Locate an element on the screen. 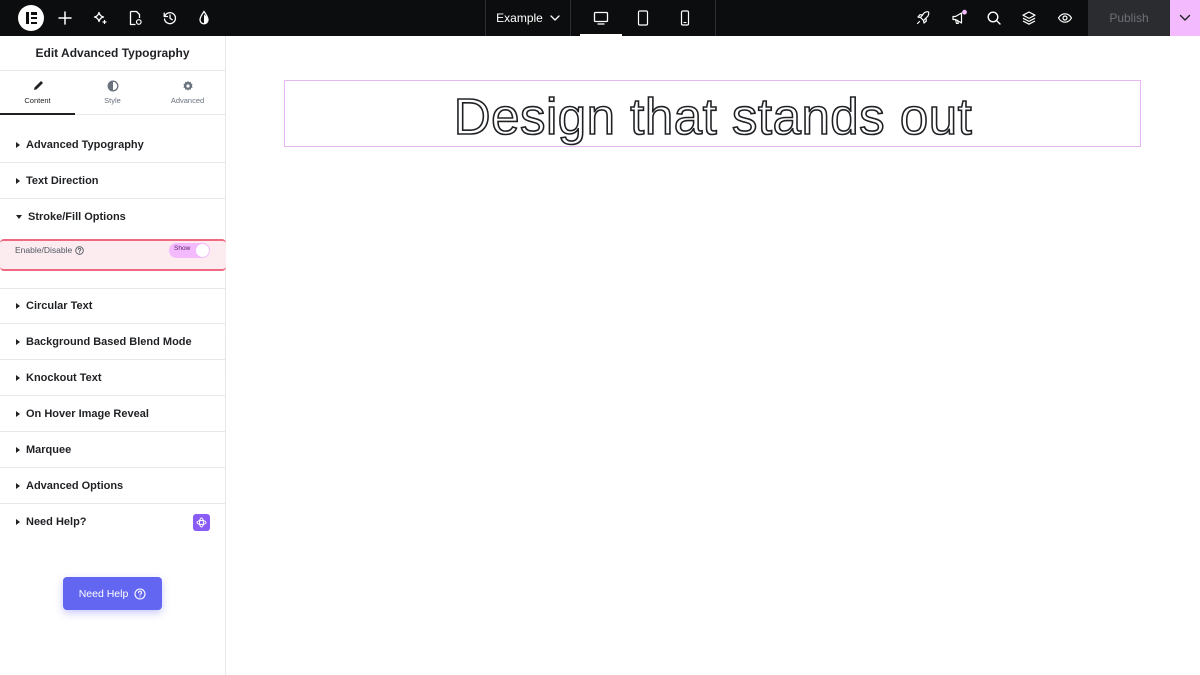 This screenshot has width=1200, height=675. mobile-icon is located at coordinates (685, 18).